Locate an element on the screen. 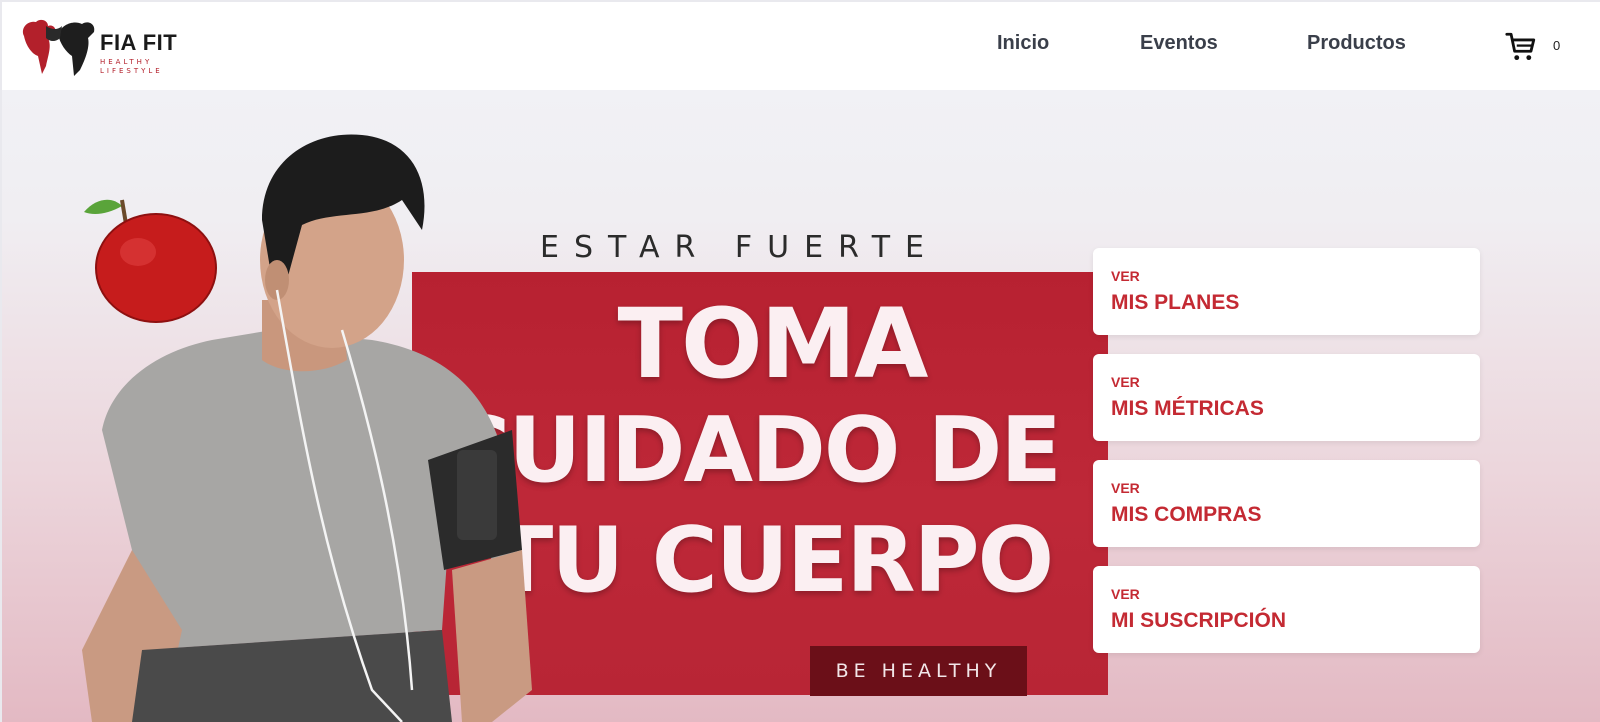  shopping-cart-icon is located at coordinates (1521, 47).